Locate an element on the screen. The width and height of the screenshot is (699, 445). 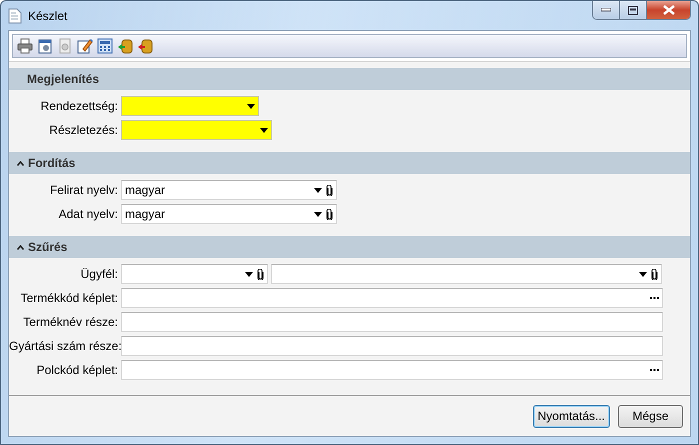
section-title: Fordítás is located at coordinates (52, 163).